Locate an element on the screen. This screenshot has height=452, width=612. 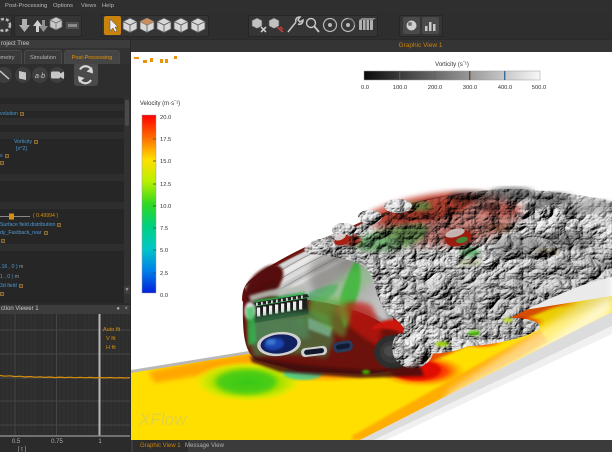
svg-text: 400.0 is located at coordinates (505, 88).